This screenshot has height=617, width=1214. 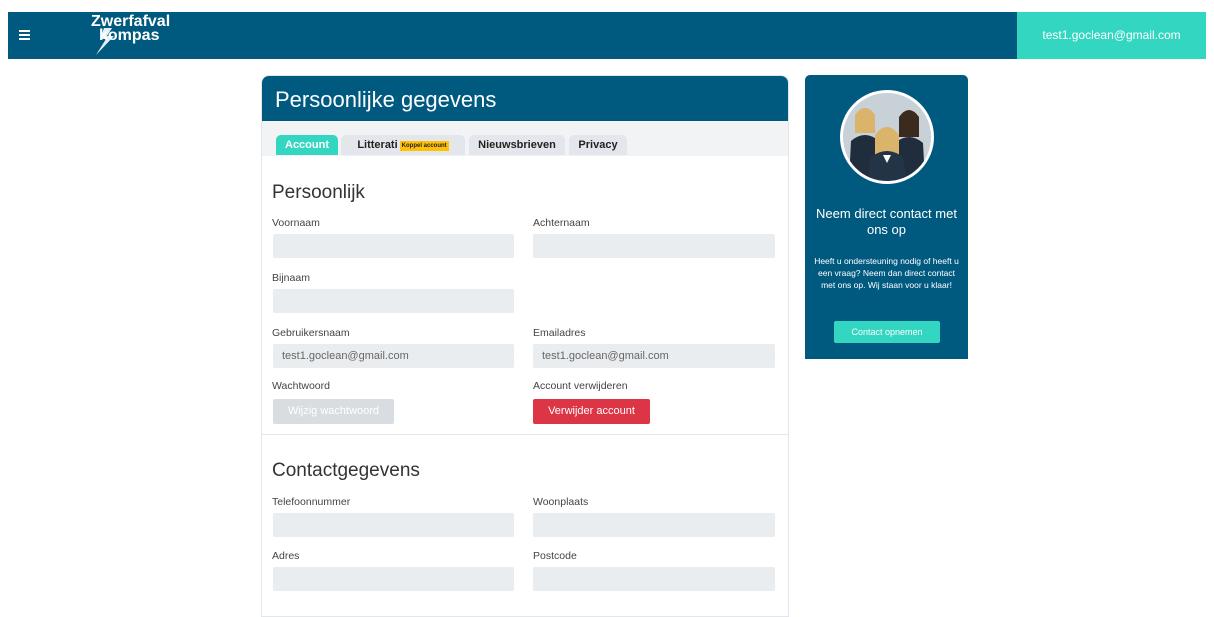 I want to click on first-name-field, so click(x=393, y=246).